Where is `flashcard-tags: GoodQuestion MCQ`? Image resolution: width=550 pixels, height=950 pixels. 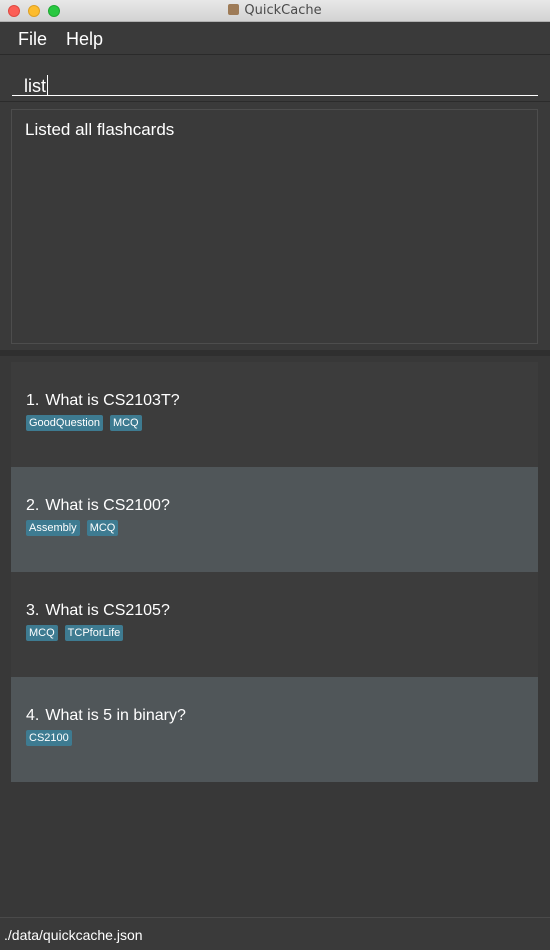
flashcard-tags: GoodQuestion MCQ is located at coordinates (84, 423).